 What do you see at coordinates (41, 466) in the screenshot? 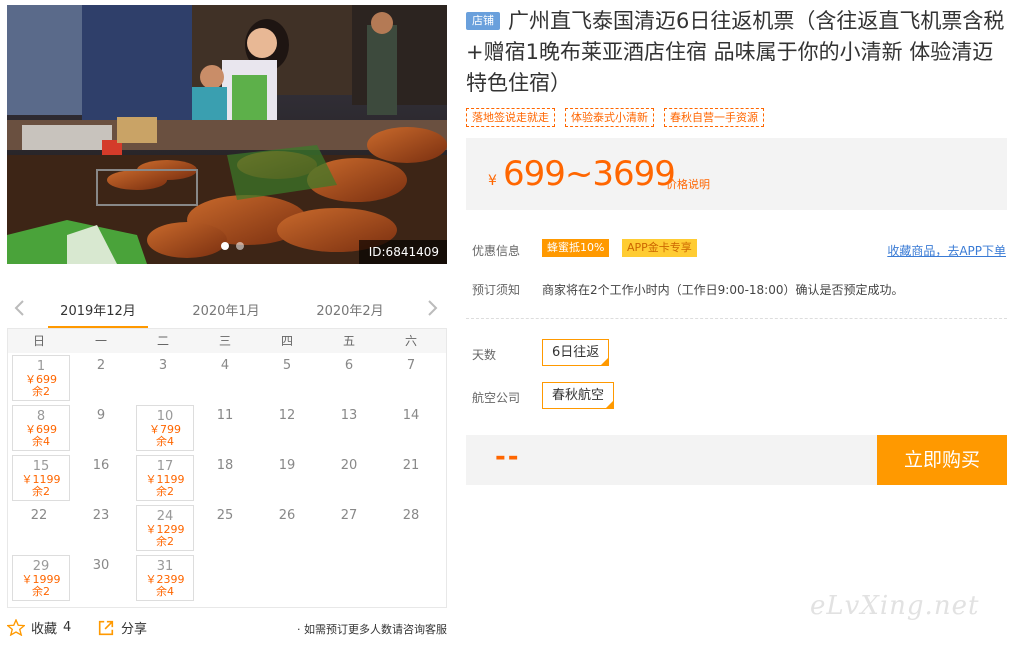
I see `day-number: 15` at bounding box center [41, 466].